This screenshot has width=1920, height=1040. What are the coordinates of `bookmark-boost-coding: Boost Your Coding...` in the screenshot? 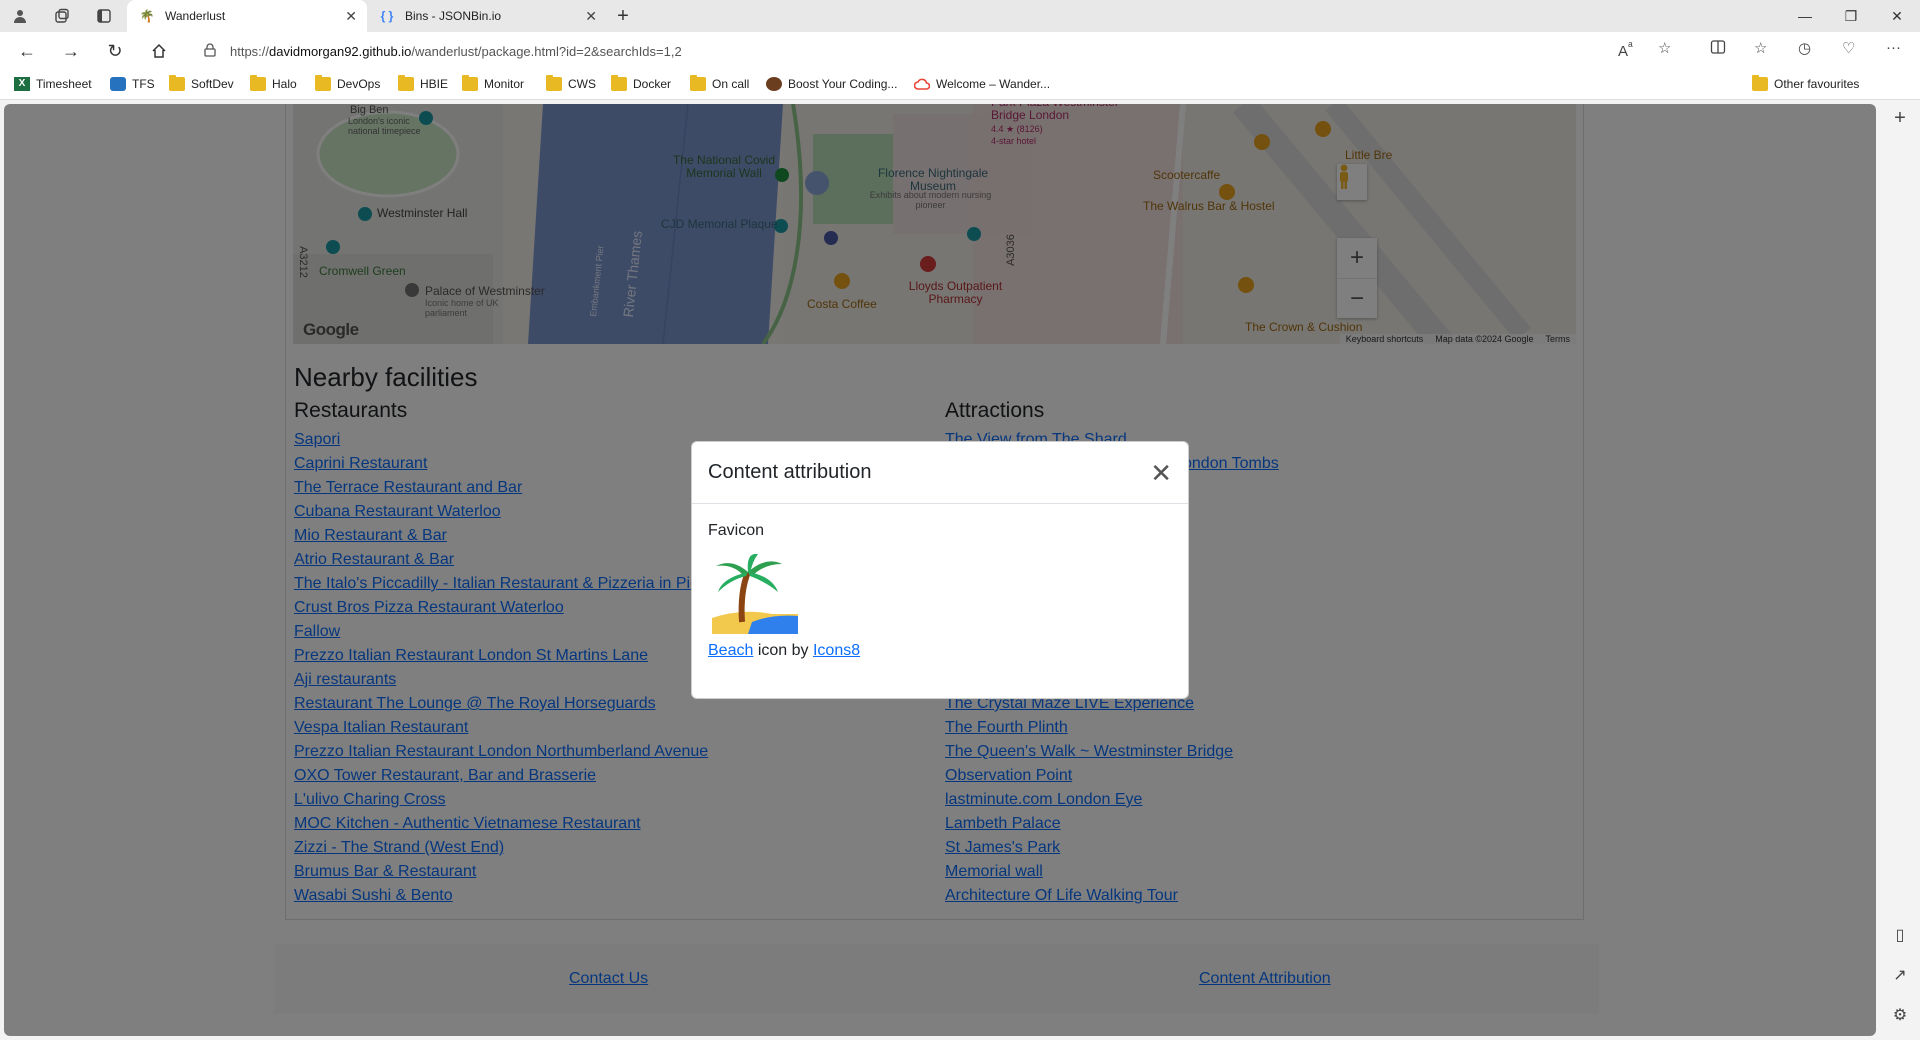 It's located at (831, 84).